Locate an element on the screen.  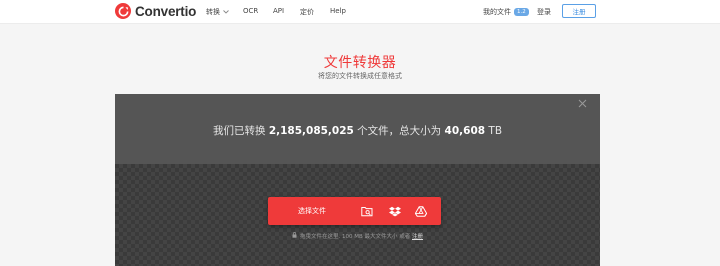
login-label: 登录 is located at coordinates (544, 12).